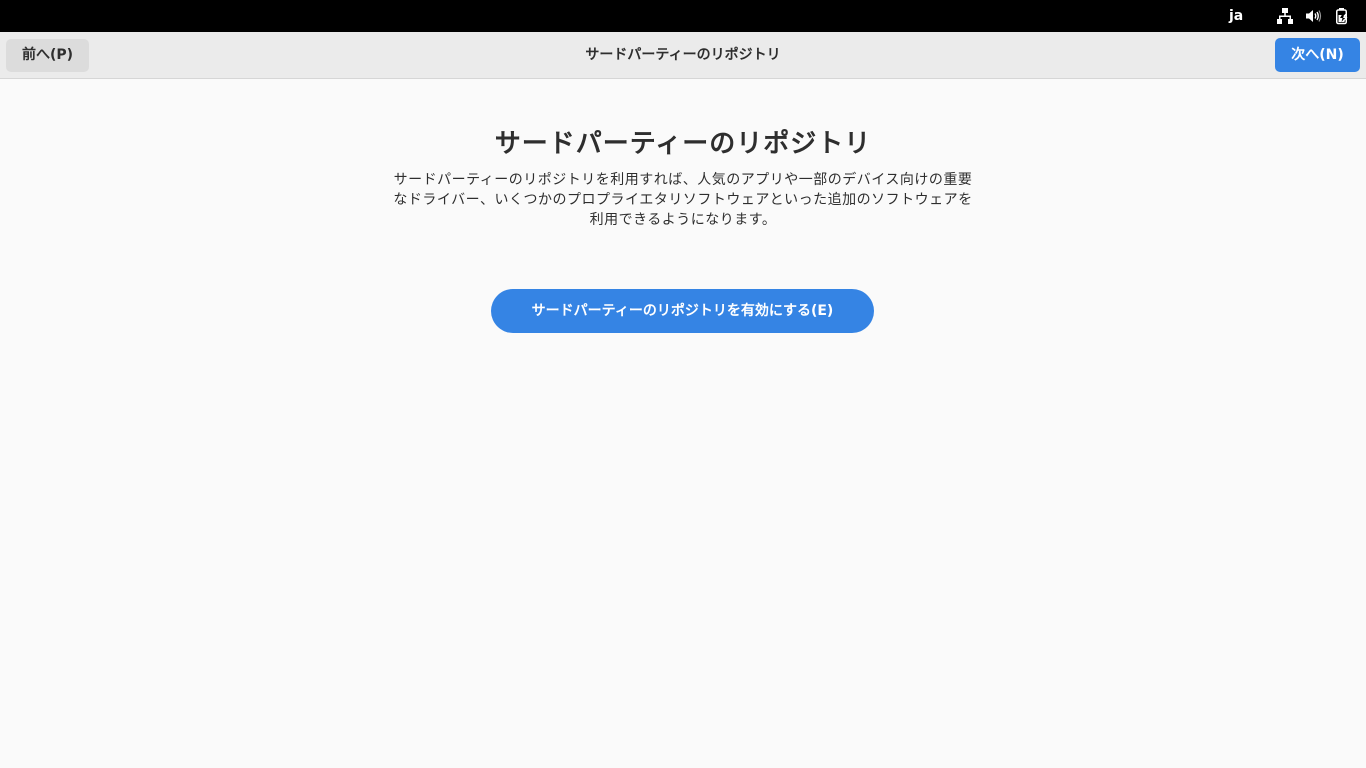  I want to click on input-language-indicator: ja, so click(1236, 16).